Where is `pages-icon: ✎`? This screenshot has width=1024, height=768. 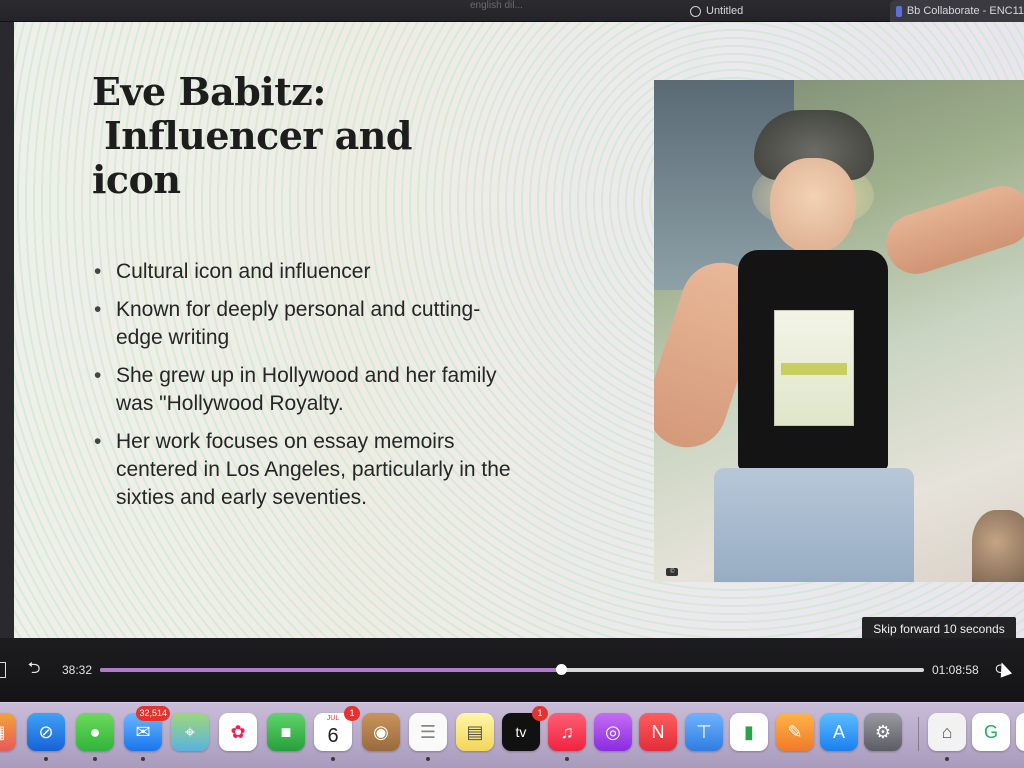
pages-icon: ✎ is located at coordinates (795, 732).